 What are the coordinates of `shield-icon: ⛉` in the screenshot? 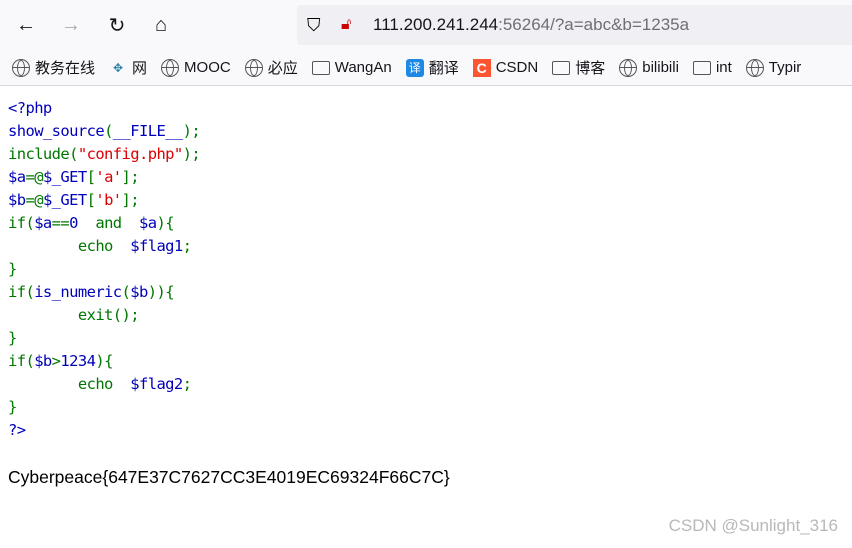 It's located at (314, 25).